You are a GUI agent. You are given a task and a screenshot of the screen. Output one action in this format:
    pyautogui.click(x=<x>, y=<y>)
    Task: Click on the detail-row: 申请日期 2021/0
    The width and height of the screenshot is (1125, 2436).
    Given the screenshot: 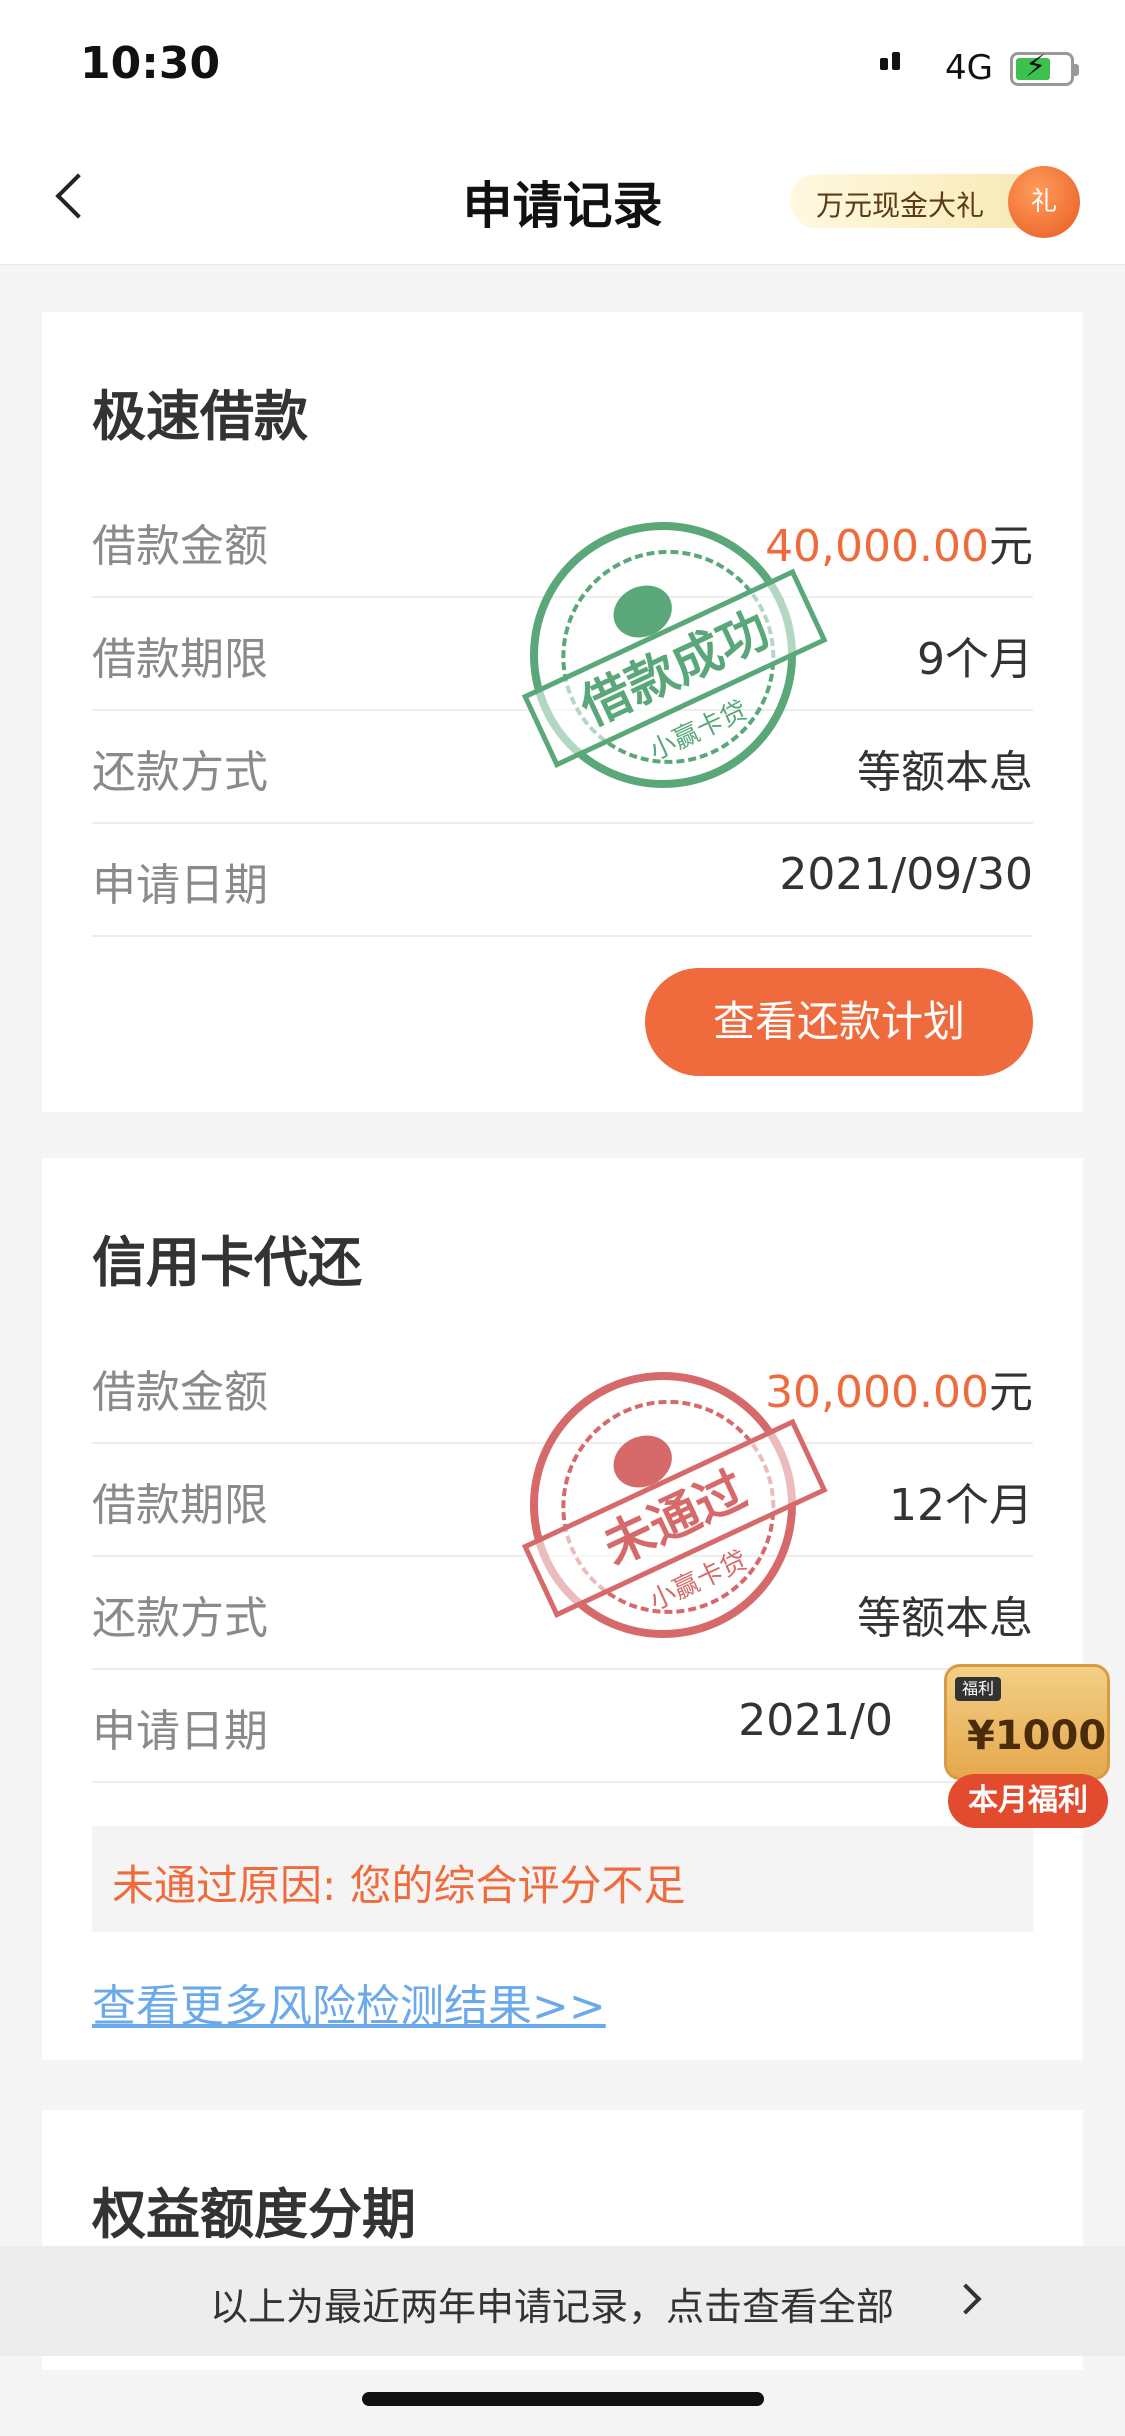 What is the action you would take?
    pyautogui.click(x=562, y=1726)
    